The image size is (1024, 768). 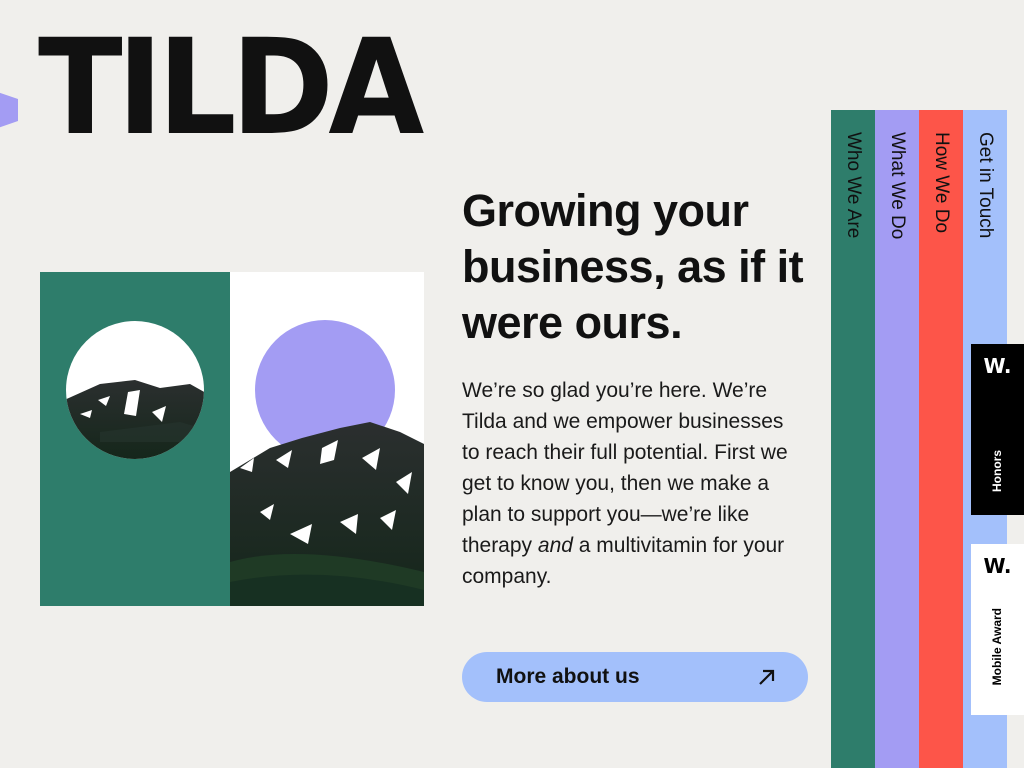 I want to click on award-badge-honors: W. Honors, so click(x=997, y=429).